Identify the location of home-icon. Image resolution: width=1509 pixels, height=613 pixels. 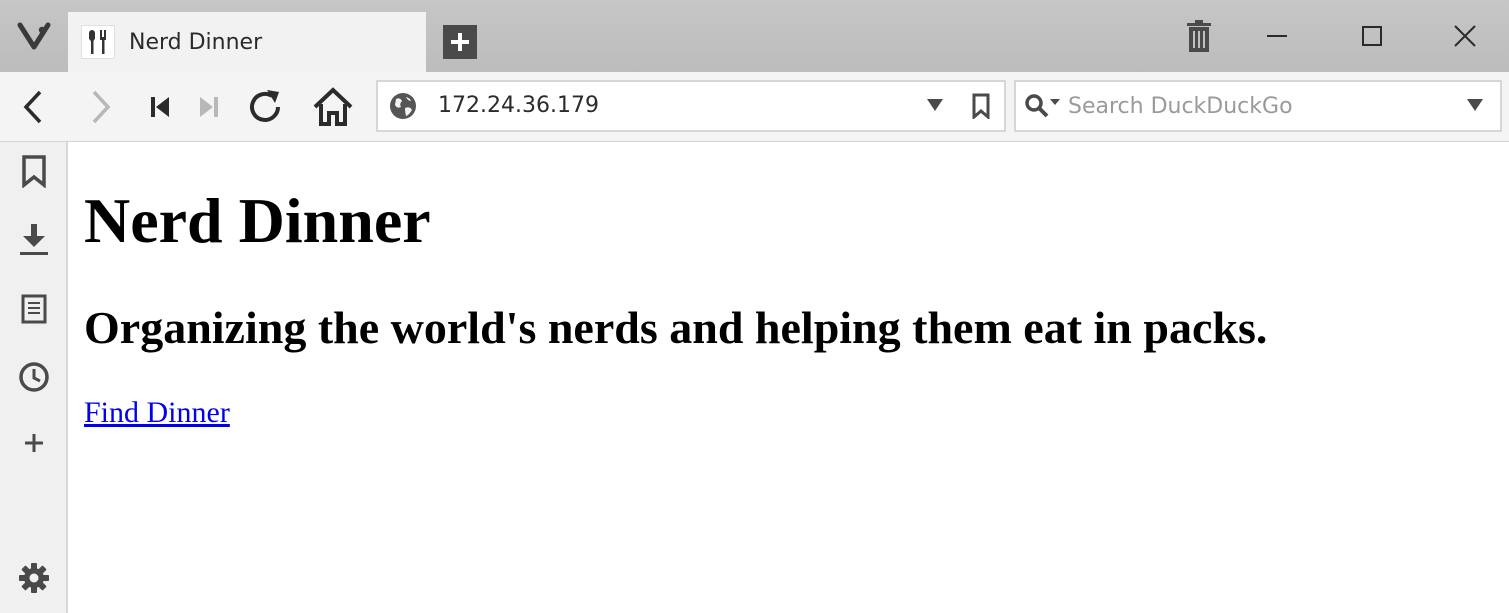
(333, 107).